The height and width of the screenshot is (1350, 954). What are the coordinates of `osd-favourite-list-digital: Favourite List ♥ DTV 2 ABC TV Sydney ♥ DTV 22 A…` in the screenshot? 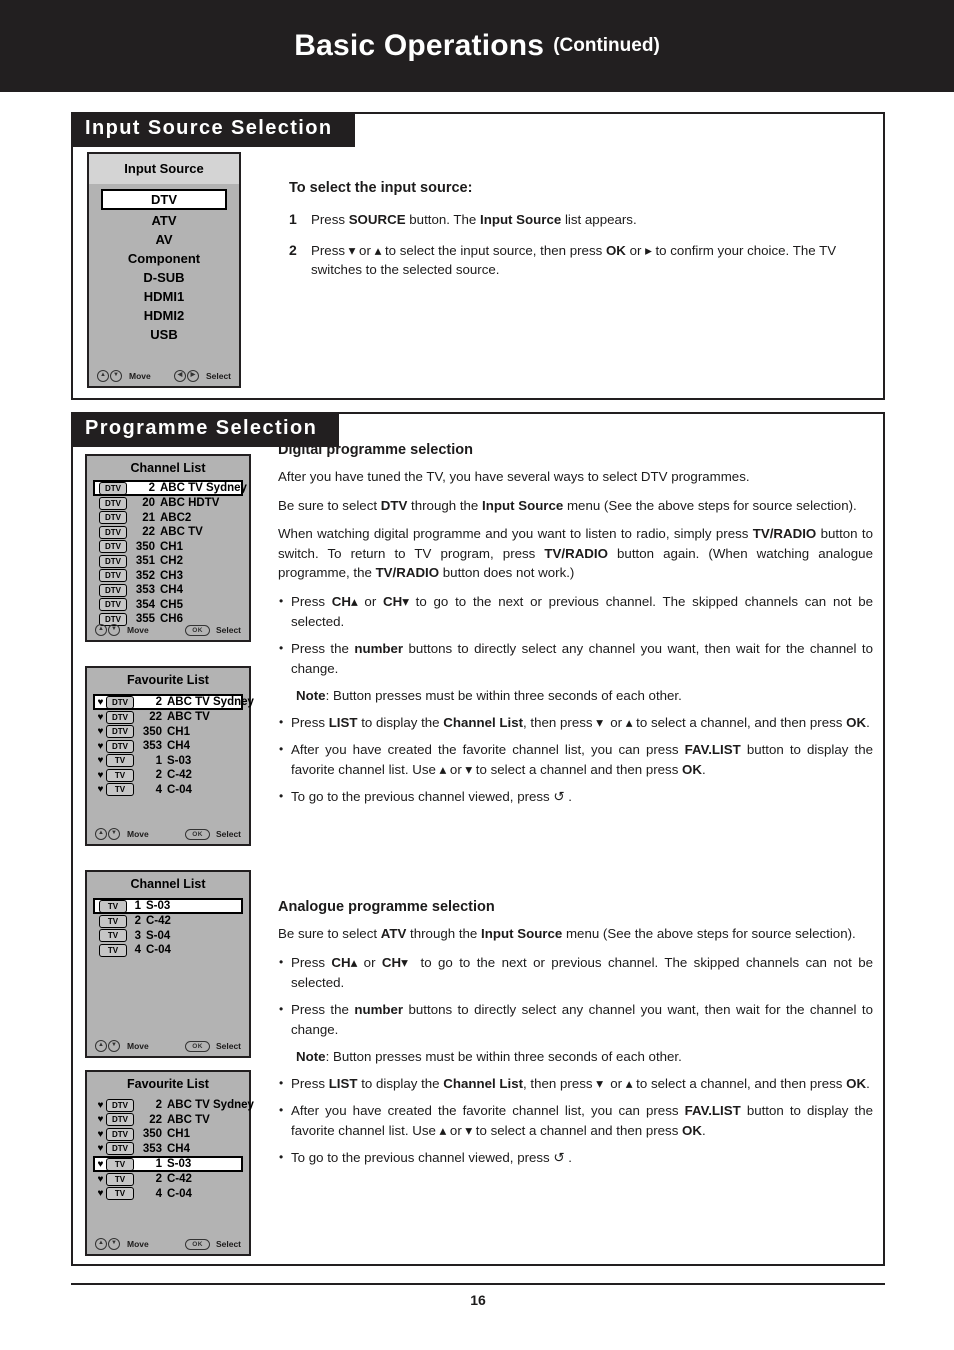 It's located at (169, 756).